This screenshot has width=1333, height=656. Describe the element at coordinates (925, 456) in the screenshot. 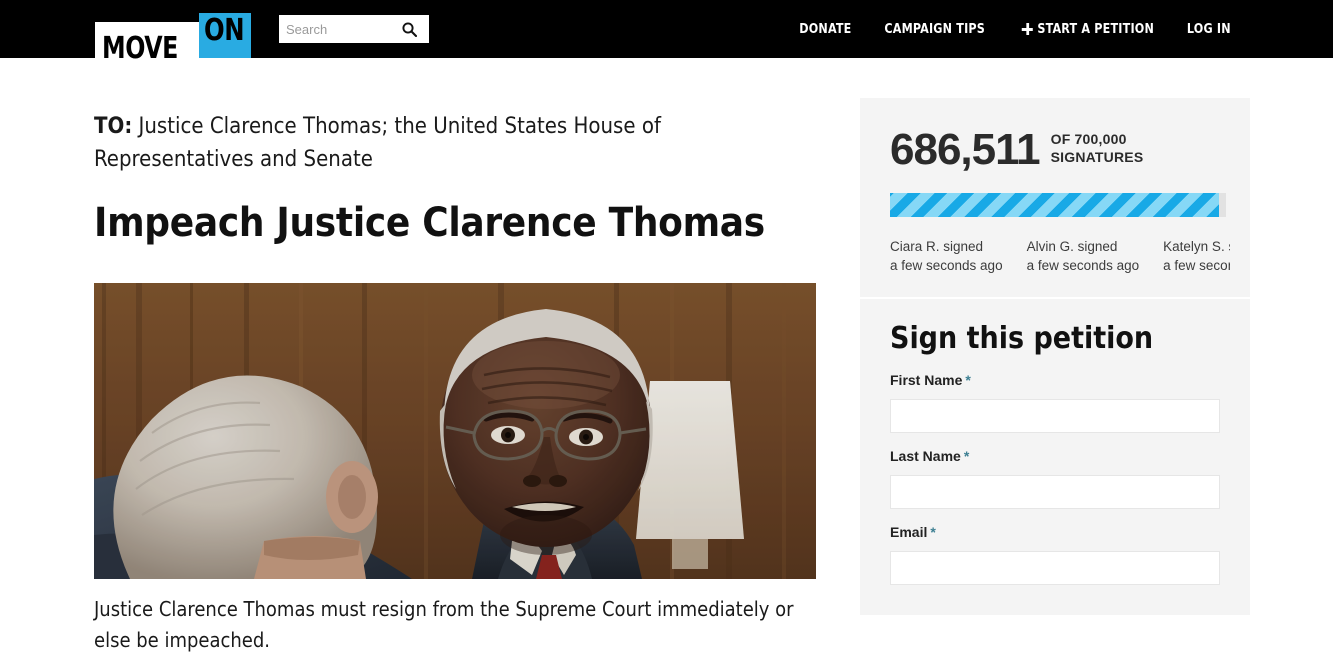

I see `last-name-label-text: Last Name` at that location.